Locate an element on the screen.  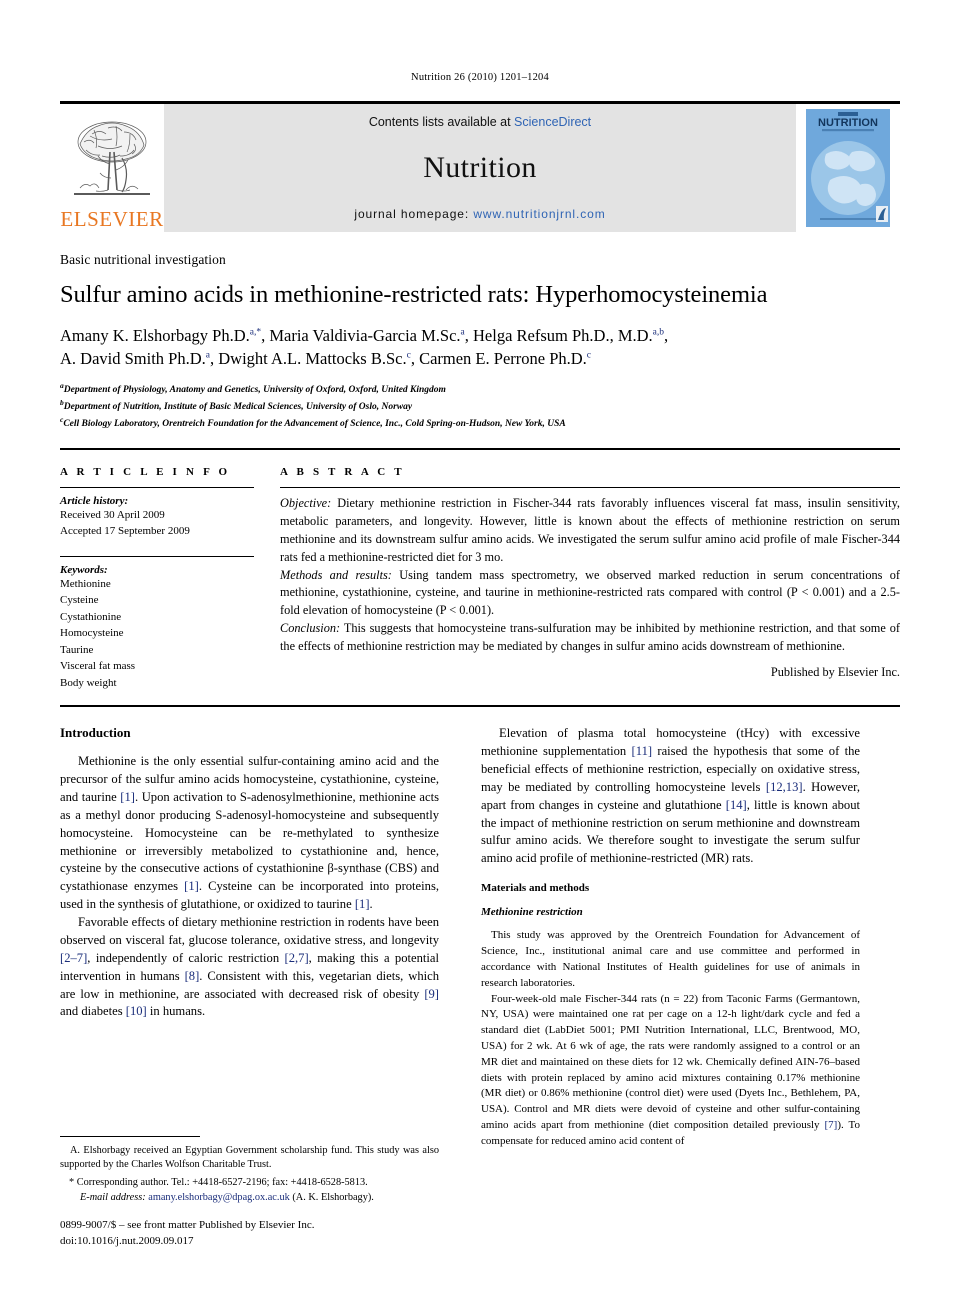
footnote-rule is located at coordinates (130, 1136).